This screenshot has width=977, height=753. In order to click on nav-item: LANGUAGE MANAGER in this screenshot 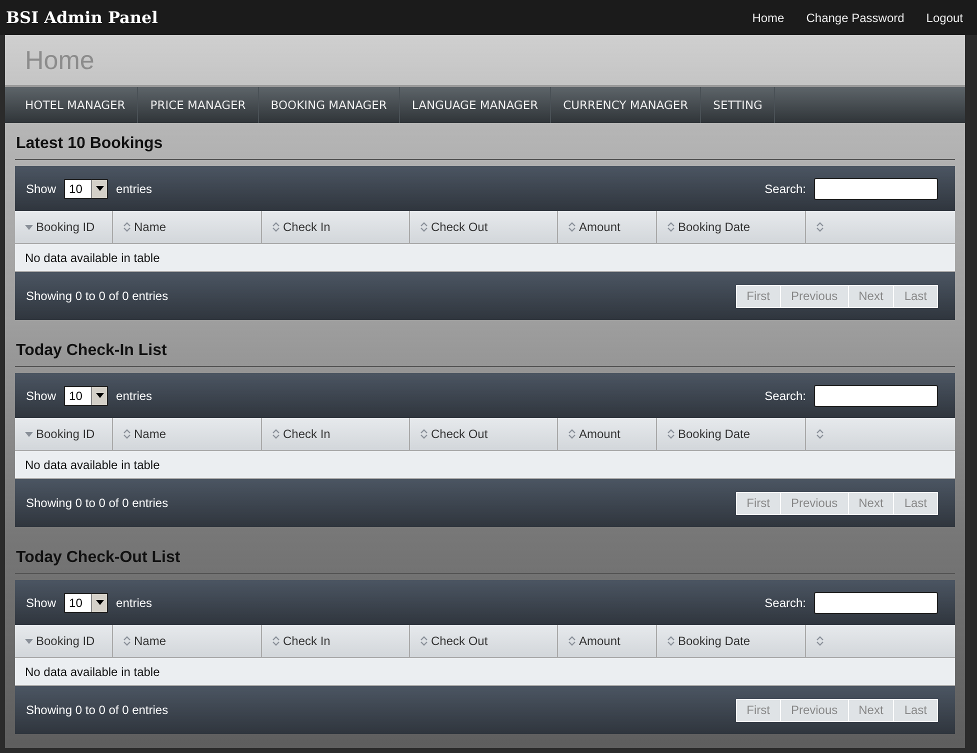, I will do `click(476, 105)`.